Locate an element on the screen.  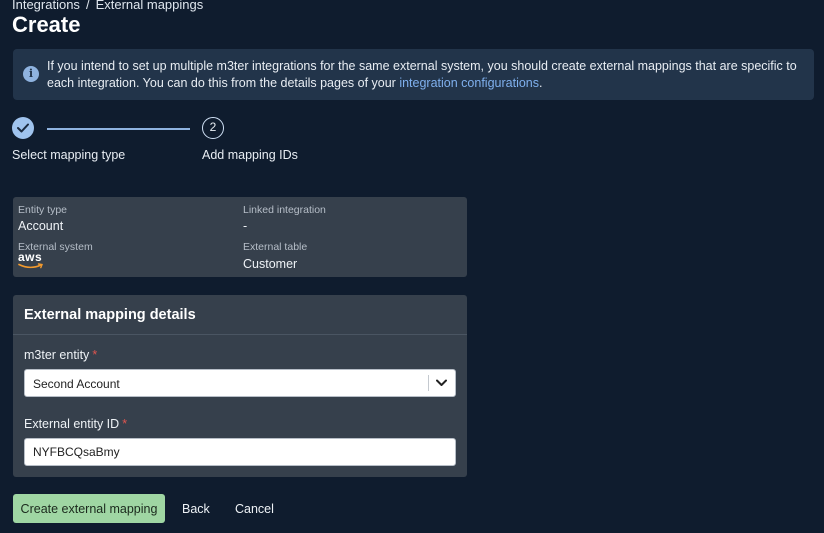
external-entity-id-label-text: External entity ID is located at coordinates (72, 424).